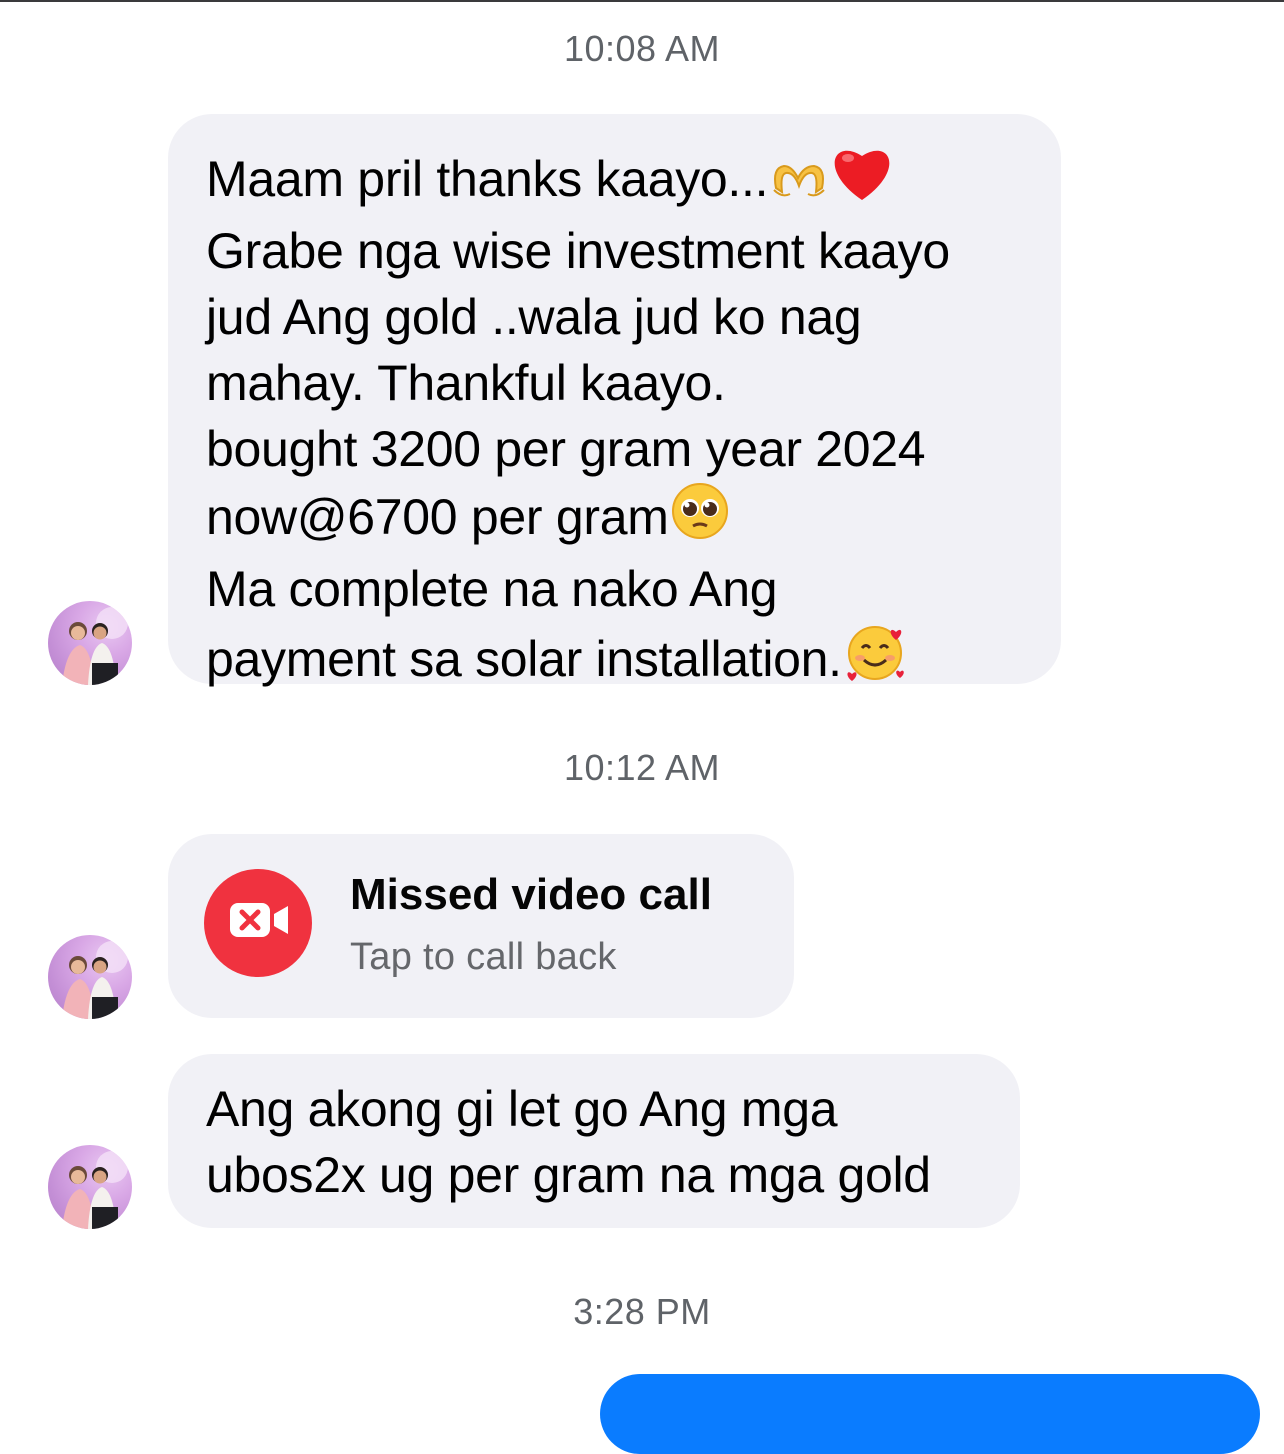 This screenshot has height=1454, width=1284. What do you see at coordinates (930, 1414) in the screenshot?
I see `outgoing-message-bubble` at bounding box center [930, 1414].